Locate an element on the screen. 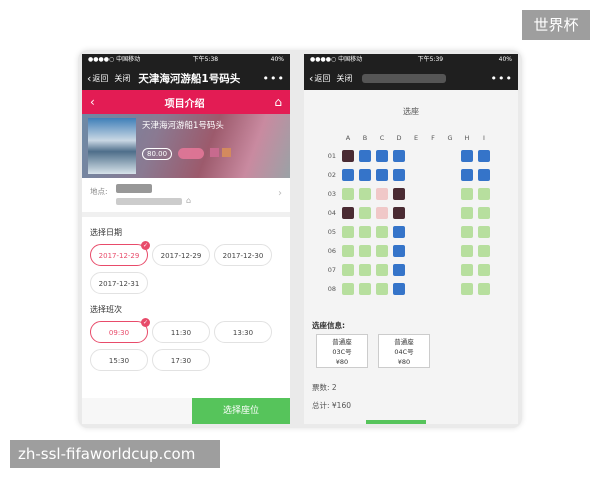 This screenshot has height=480, width=600. time-chip: 13:30 is located at coordinates (243, 332).